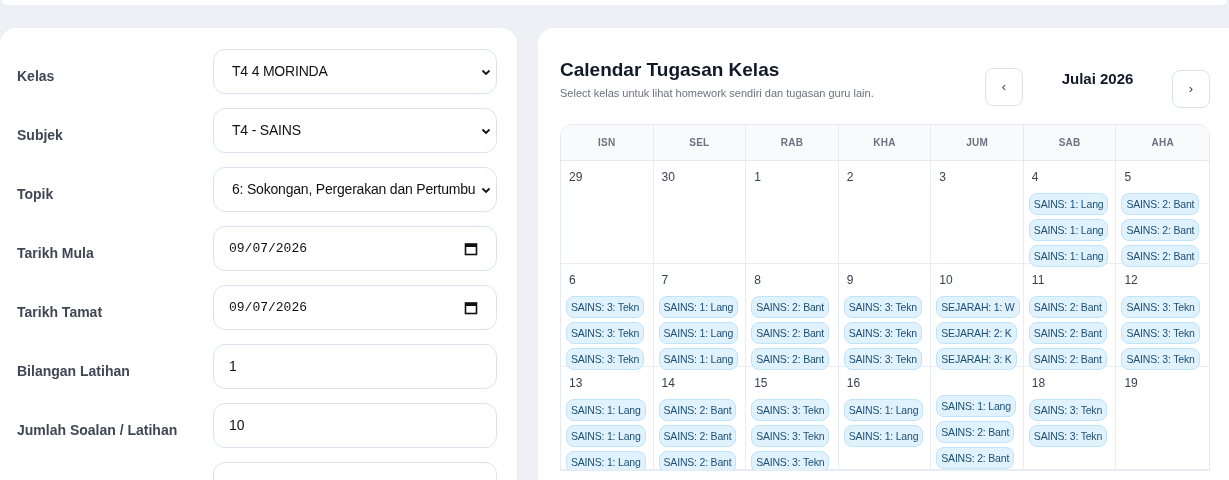  I want to click on month-label: Julai 2026, so click(1097, 79).